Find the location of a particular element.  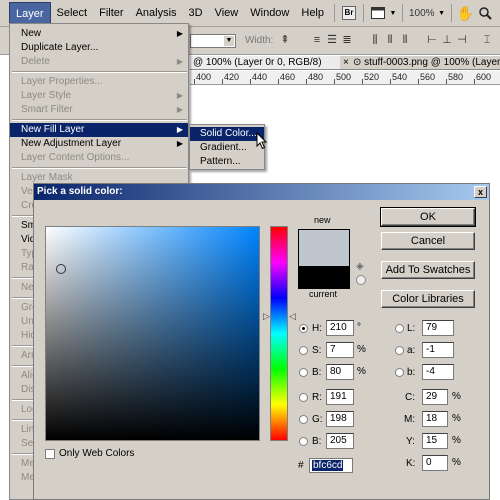

align-right-icon: ⊣ is located at coordinates (462, 40).